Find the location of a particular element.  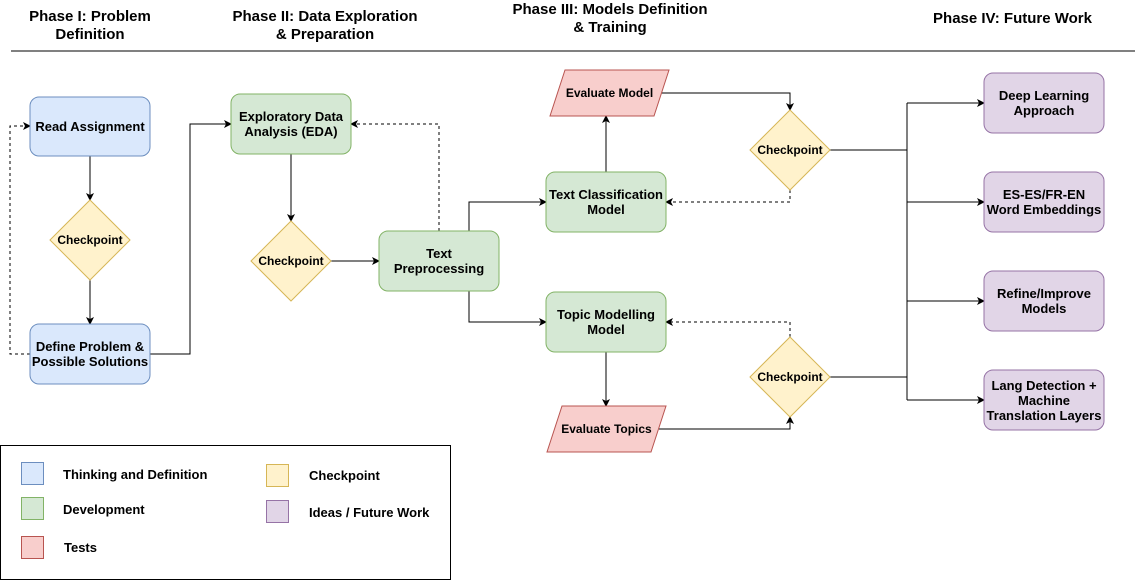

legend-label-future: Ideas / Future Work is located at coordinates (369, 512).